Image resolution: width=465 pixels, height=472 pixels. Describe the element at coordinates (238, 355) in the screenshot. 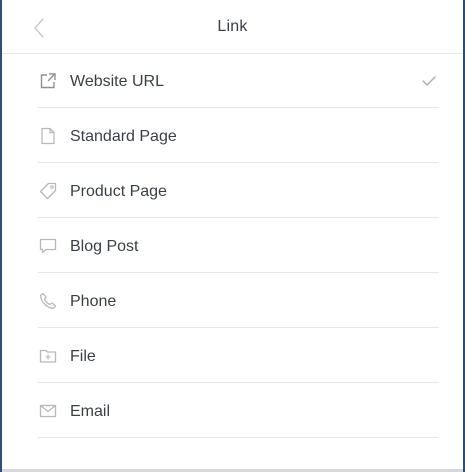

I see `menu-item-file: File` at that location.